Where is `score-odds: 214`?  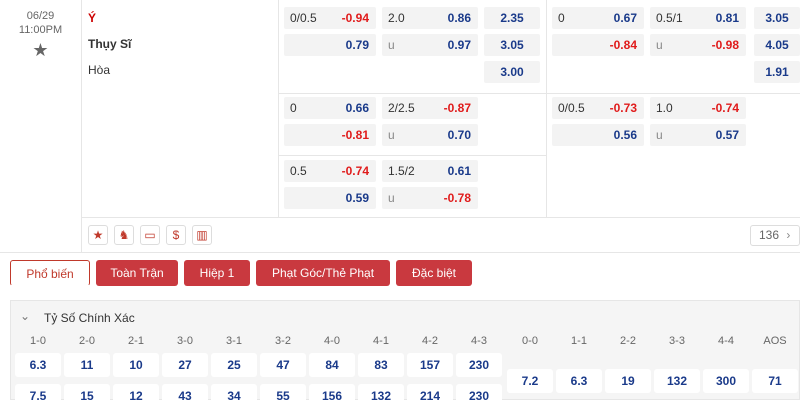
score-odds: 214 is located at coordinates (430, 392).